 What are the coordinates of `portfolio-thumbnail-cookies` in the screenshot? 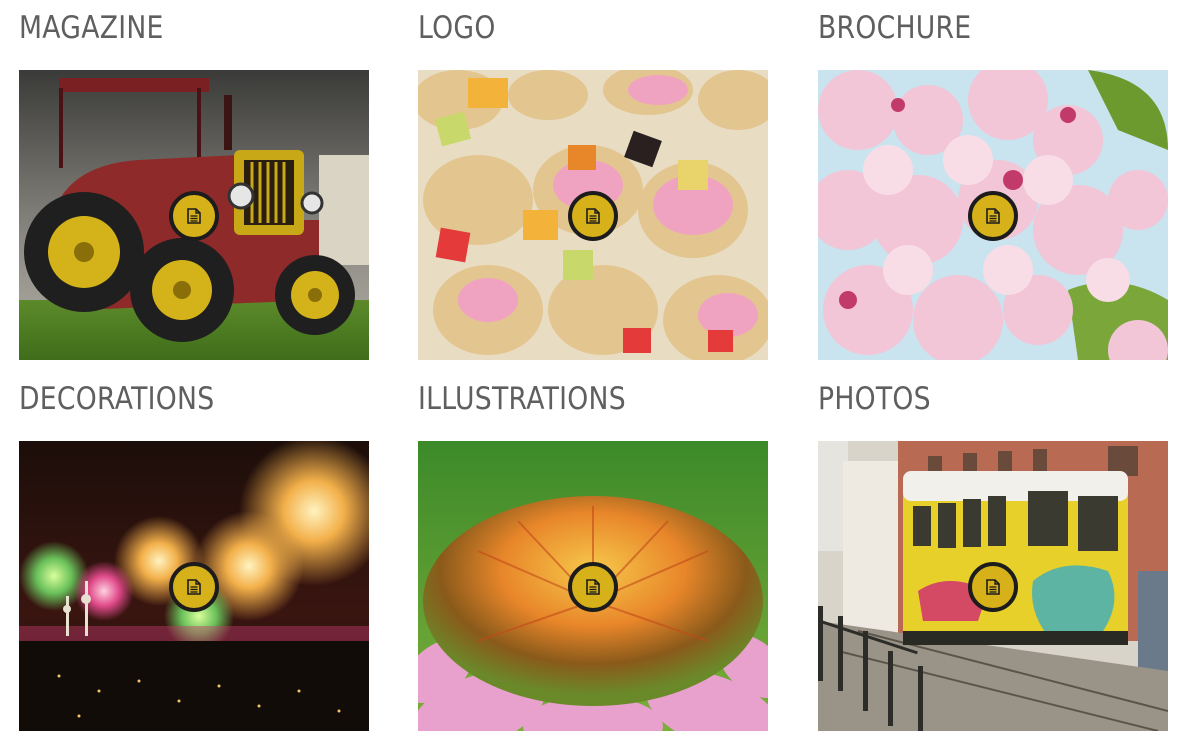 It's located at (593, 215).